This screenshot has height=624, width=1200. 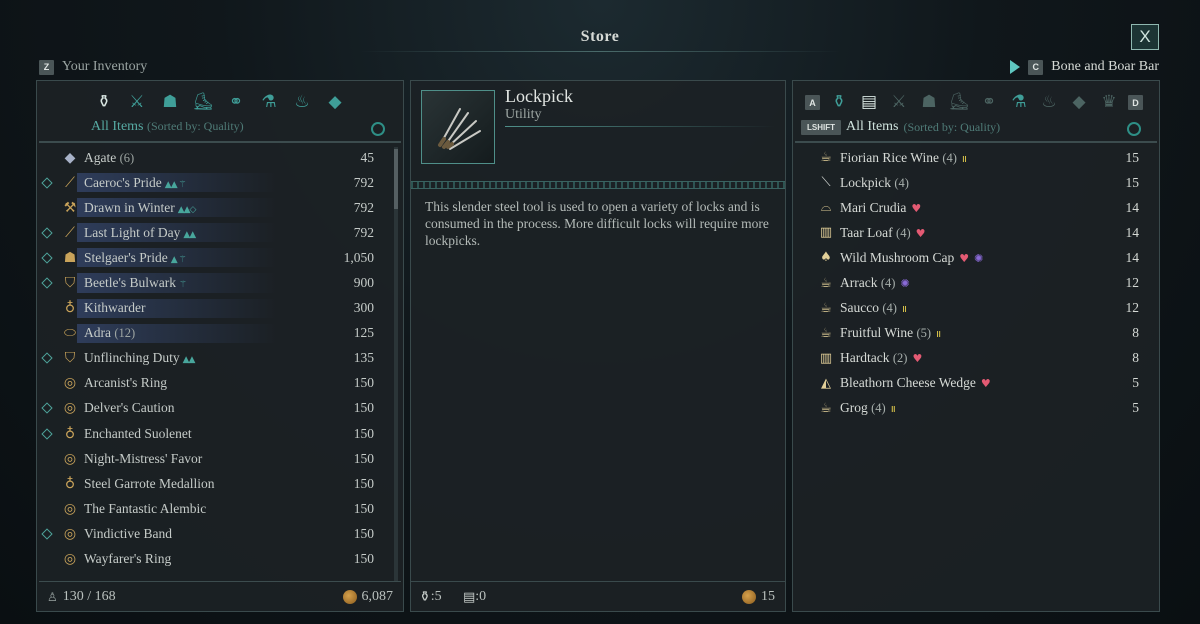 I want to click on vendor-item-row: ☕ Saucco (4) ıı 12, so click(x=976, y=308).